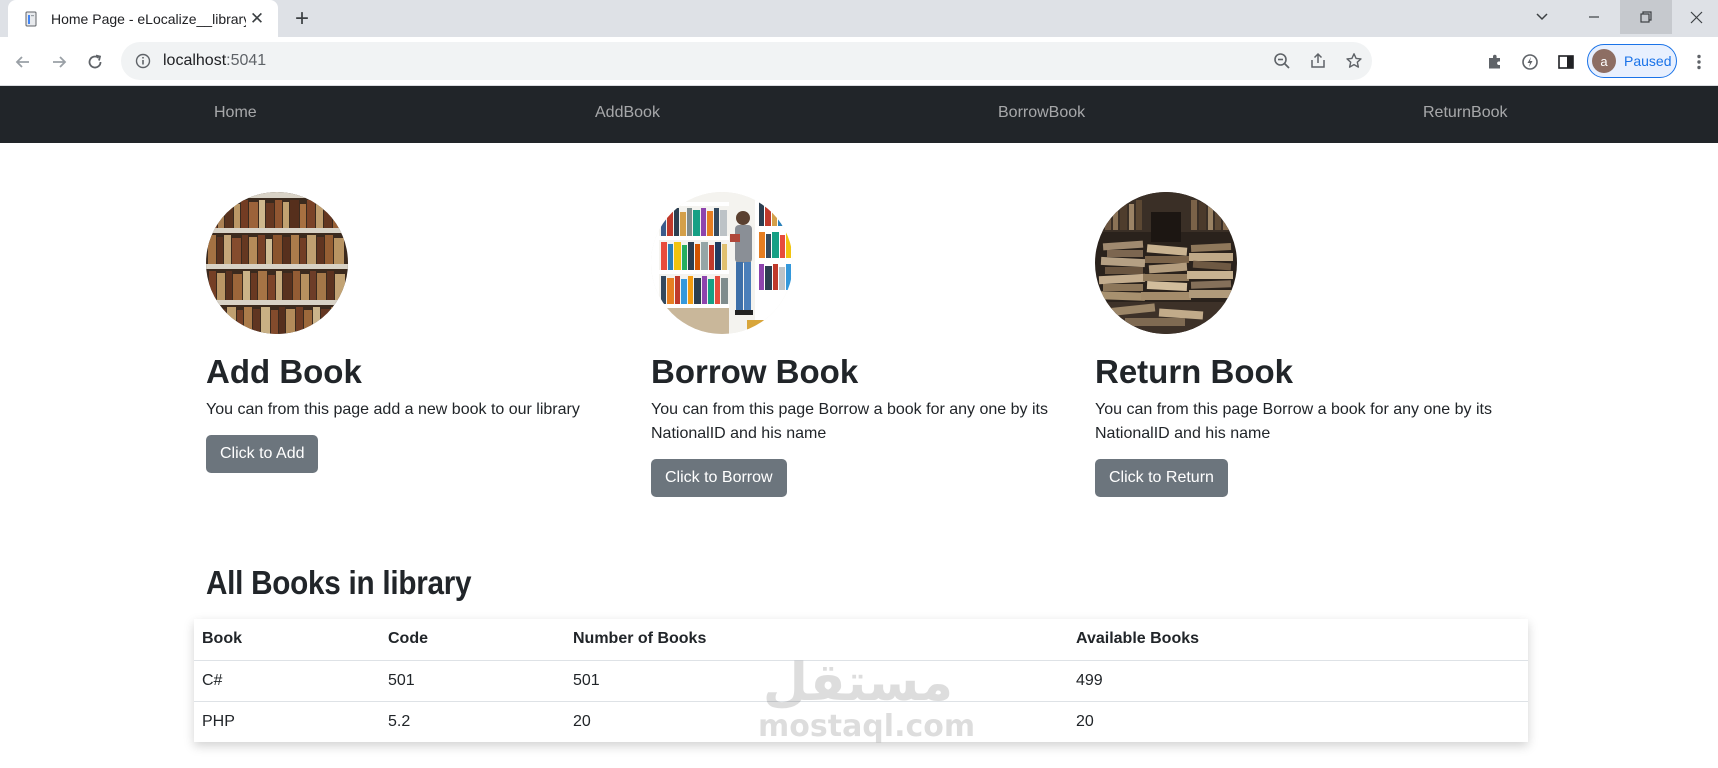  What do you see at coordinates (1298, 681) in the screenshot?
I see `cell-available-books: 499` at bounding box center [1298, 681].